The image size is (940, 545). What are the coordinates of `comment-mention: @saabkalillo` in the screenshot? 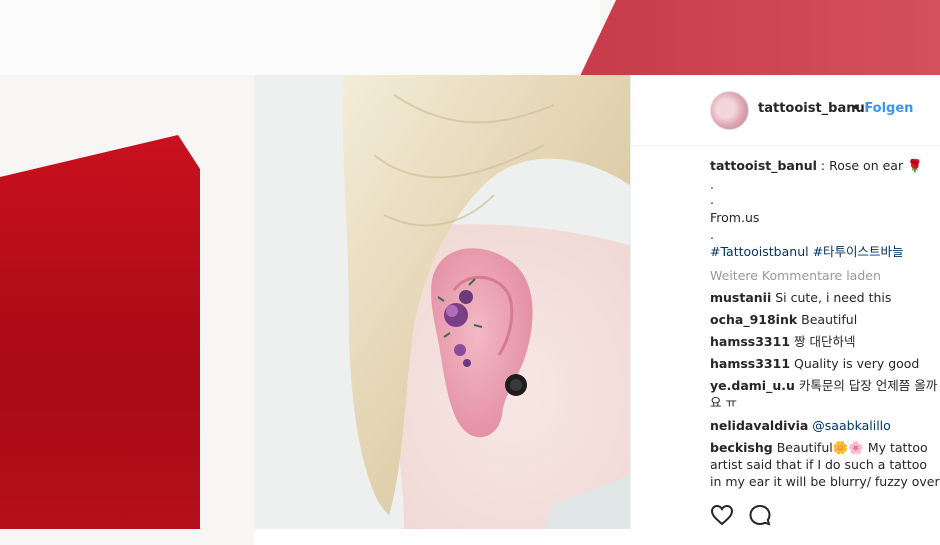 It's located at (851, 425).